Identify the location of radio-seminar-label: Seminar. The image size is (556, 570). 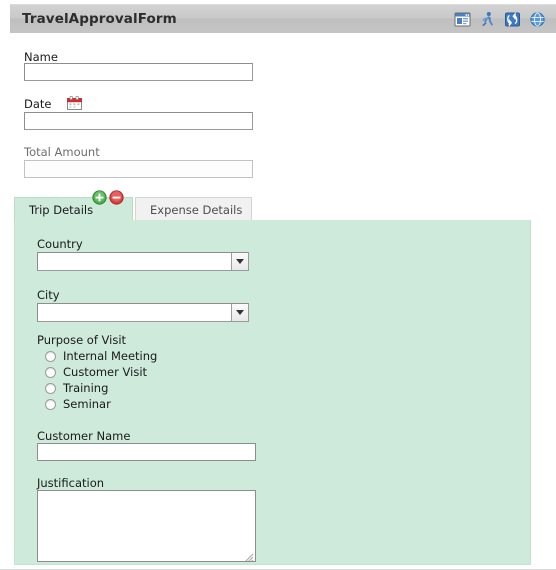
(87, 404).